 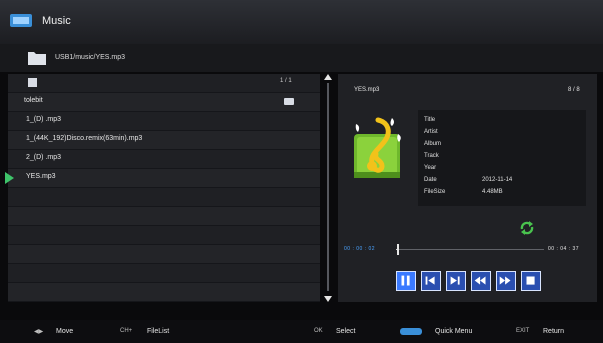 What do you see at coordinates (523, 331) in the screenshot?
I see `exit-key: EXIT` at bounding box center [523, 331].